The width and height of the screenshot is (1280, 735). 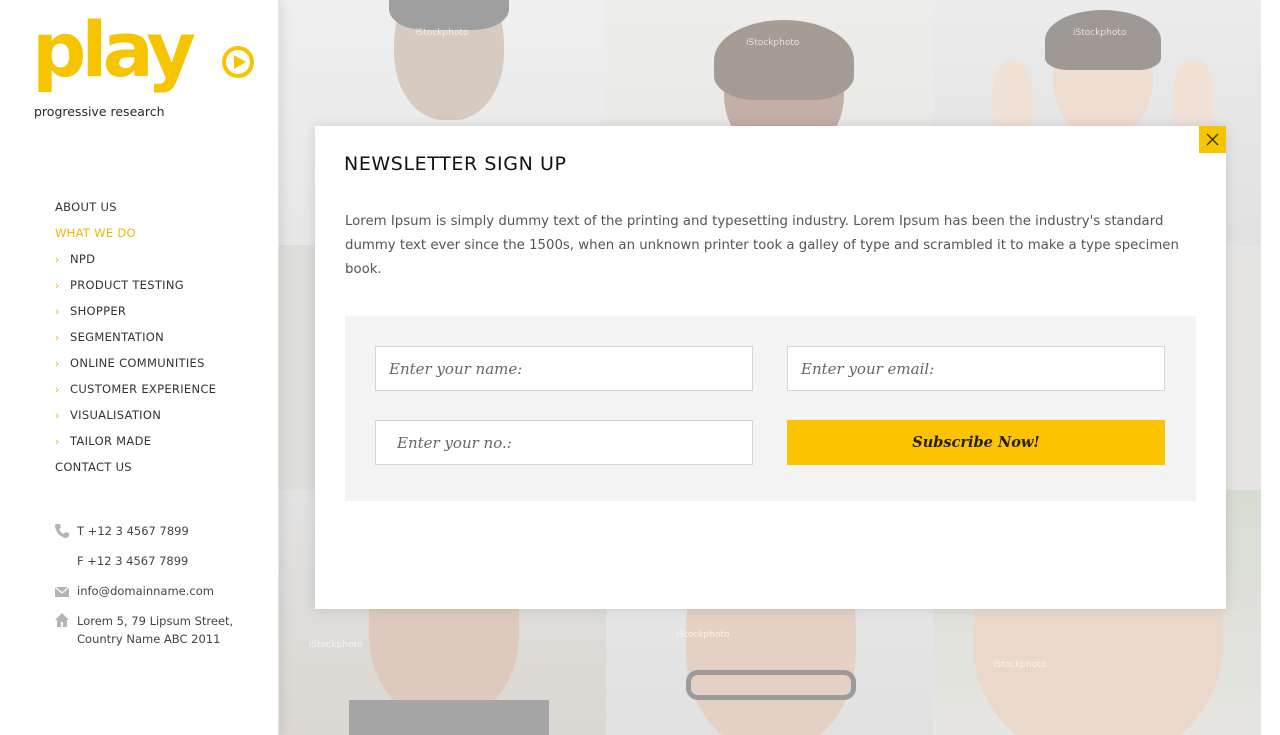 What do you see at coordinates (149, 639) in the screenshot?
I see `address-line-2: Country Name ABC 2011` at bounding box center [149, 639].